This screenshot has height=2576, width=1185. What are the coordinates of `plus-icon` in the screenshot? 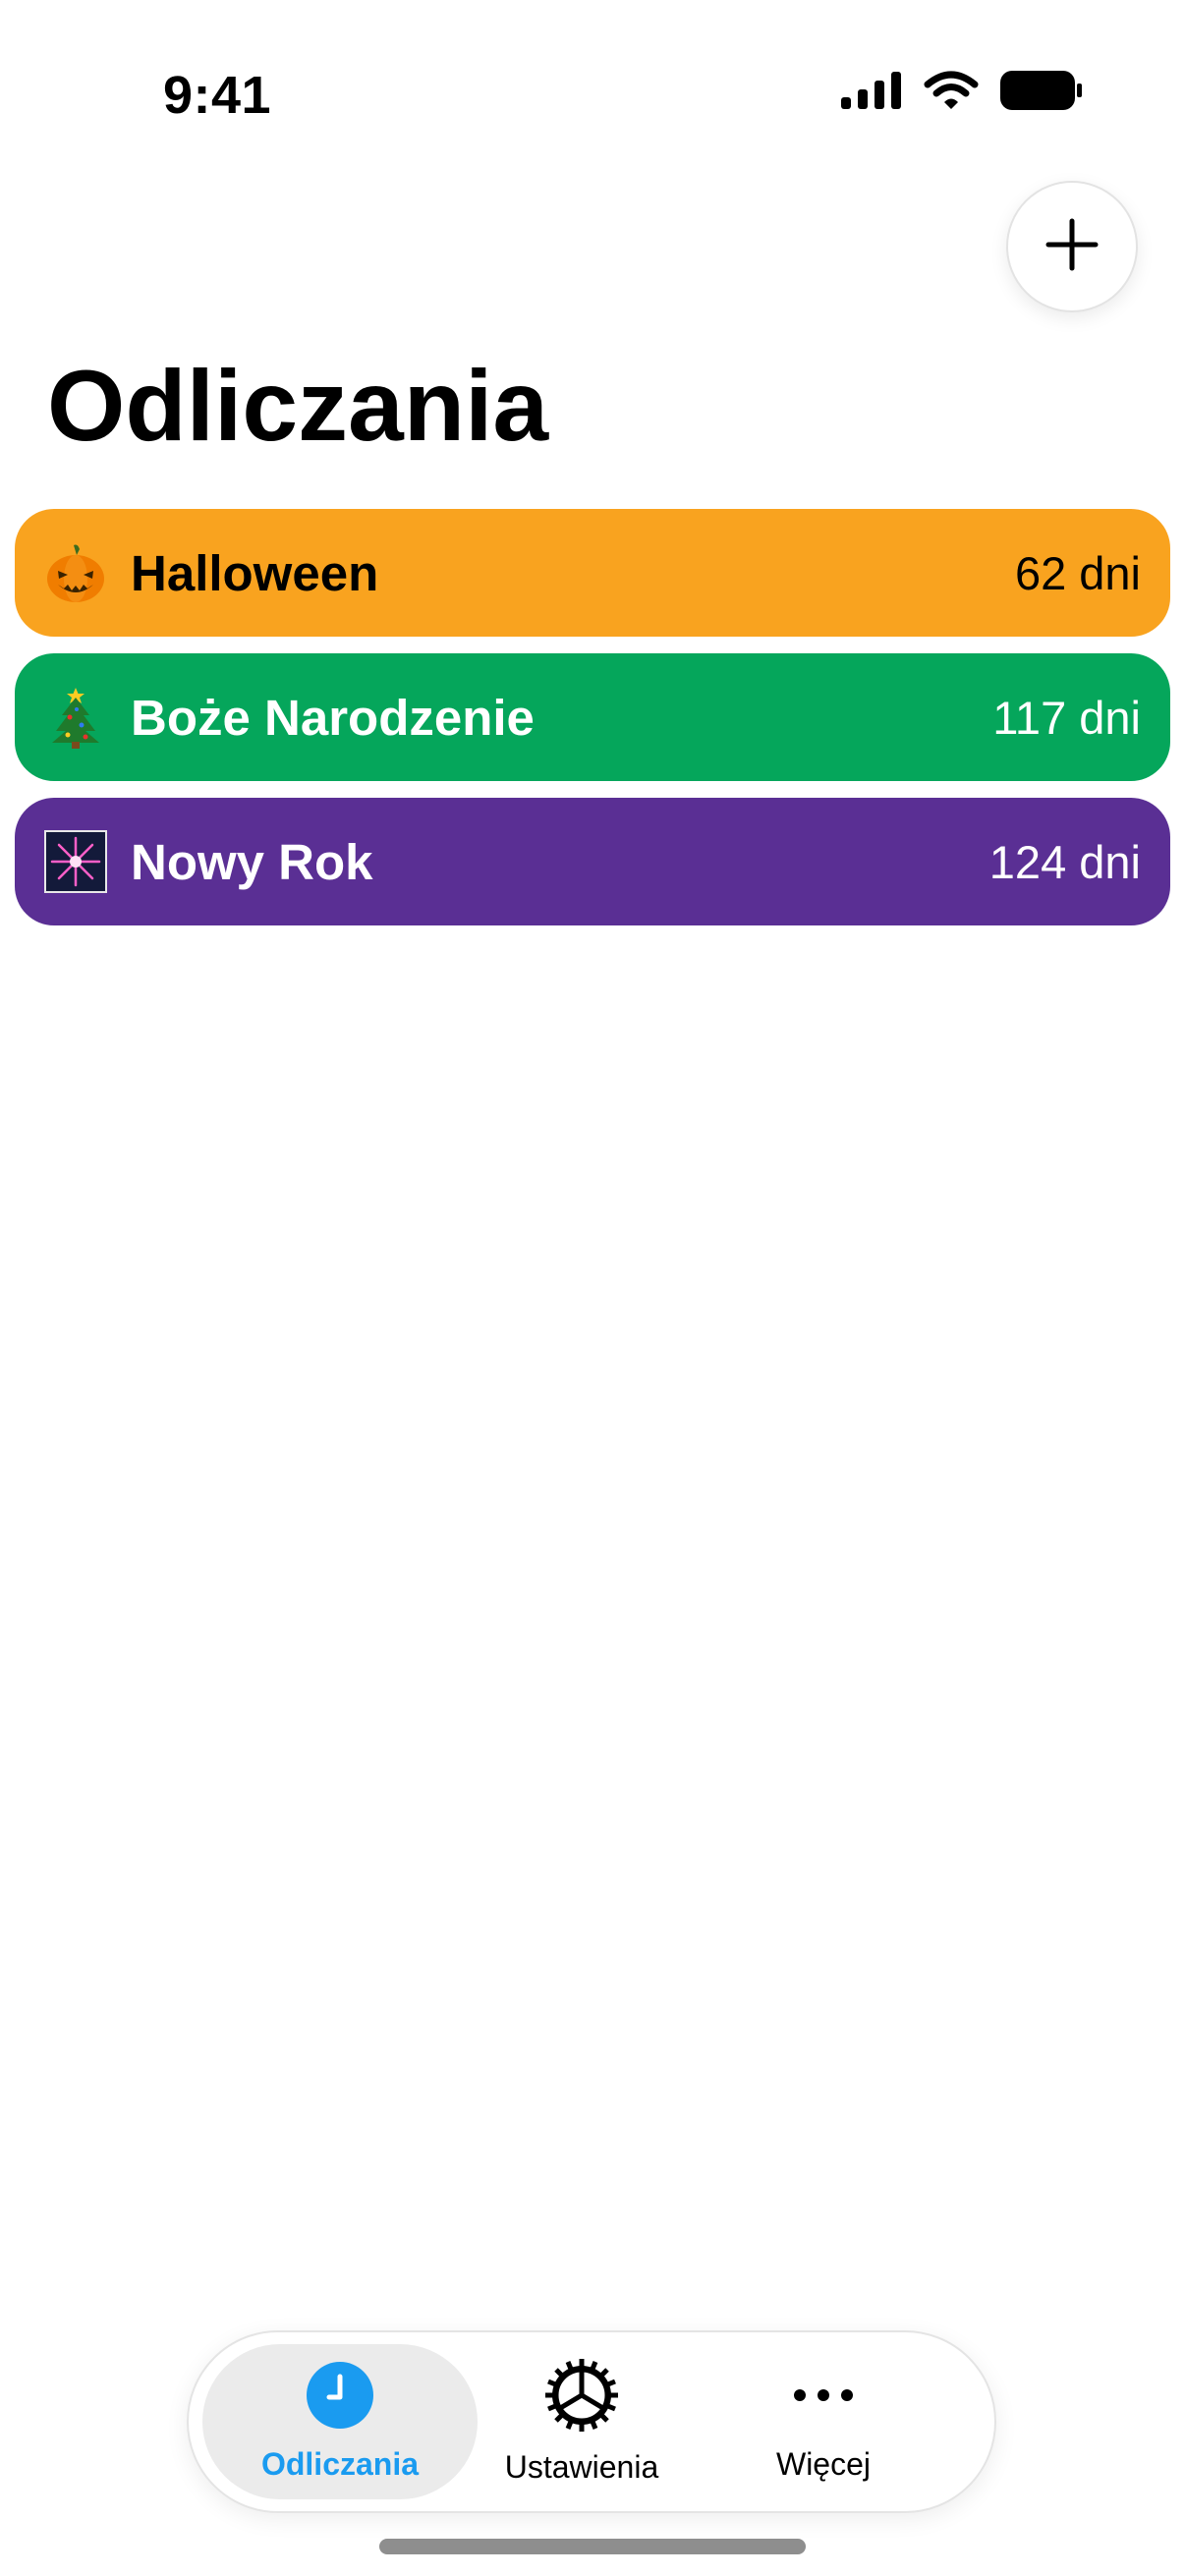 It's located at (1072, 247).